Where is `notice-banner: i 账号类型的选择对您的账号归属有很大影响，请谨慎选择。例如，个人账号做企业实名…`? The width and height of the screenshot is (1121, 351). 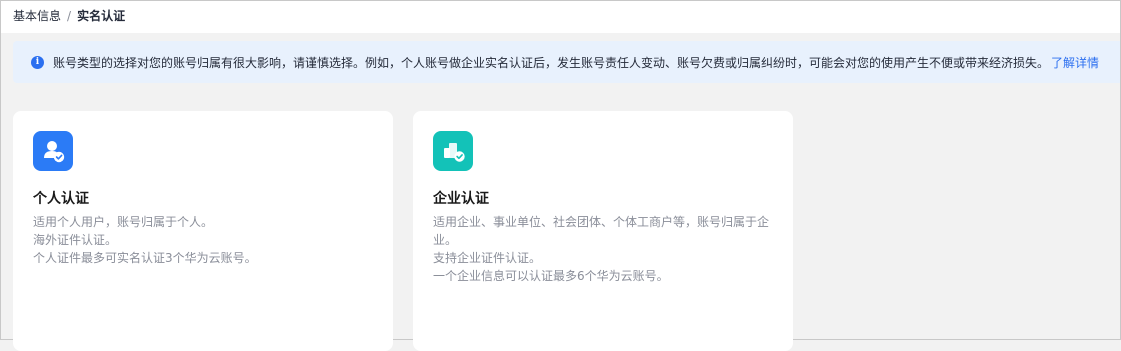 notice-banner: i 账号类型的选择对您的账号归属有很大影响，请谨慎选择。例如，个人账号做企业实名… is located at coordinates (566, 62).